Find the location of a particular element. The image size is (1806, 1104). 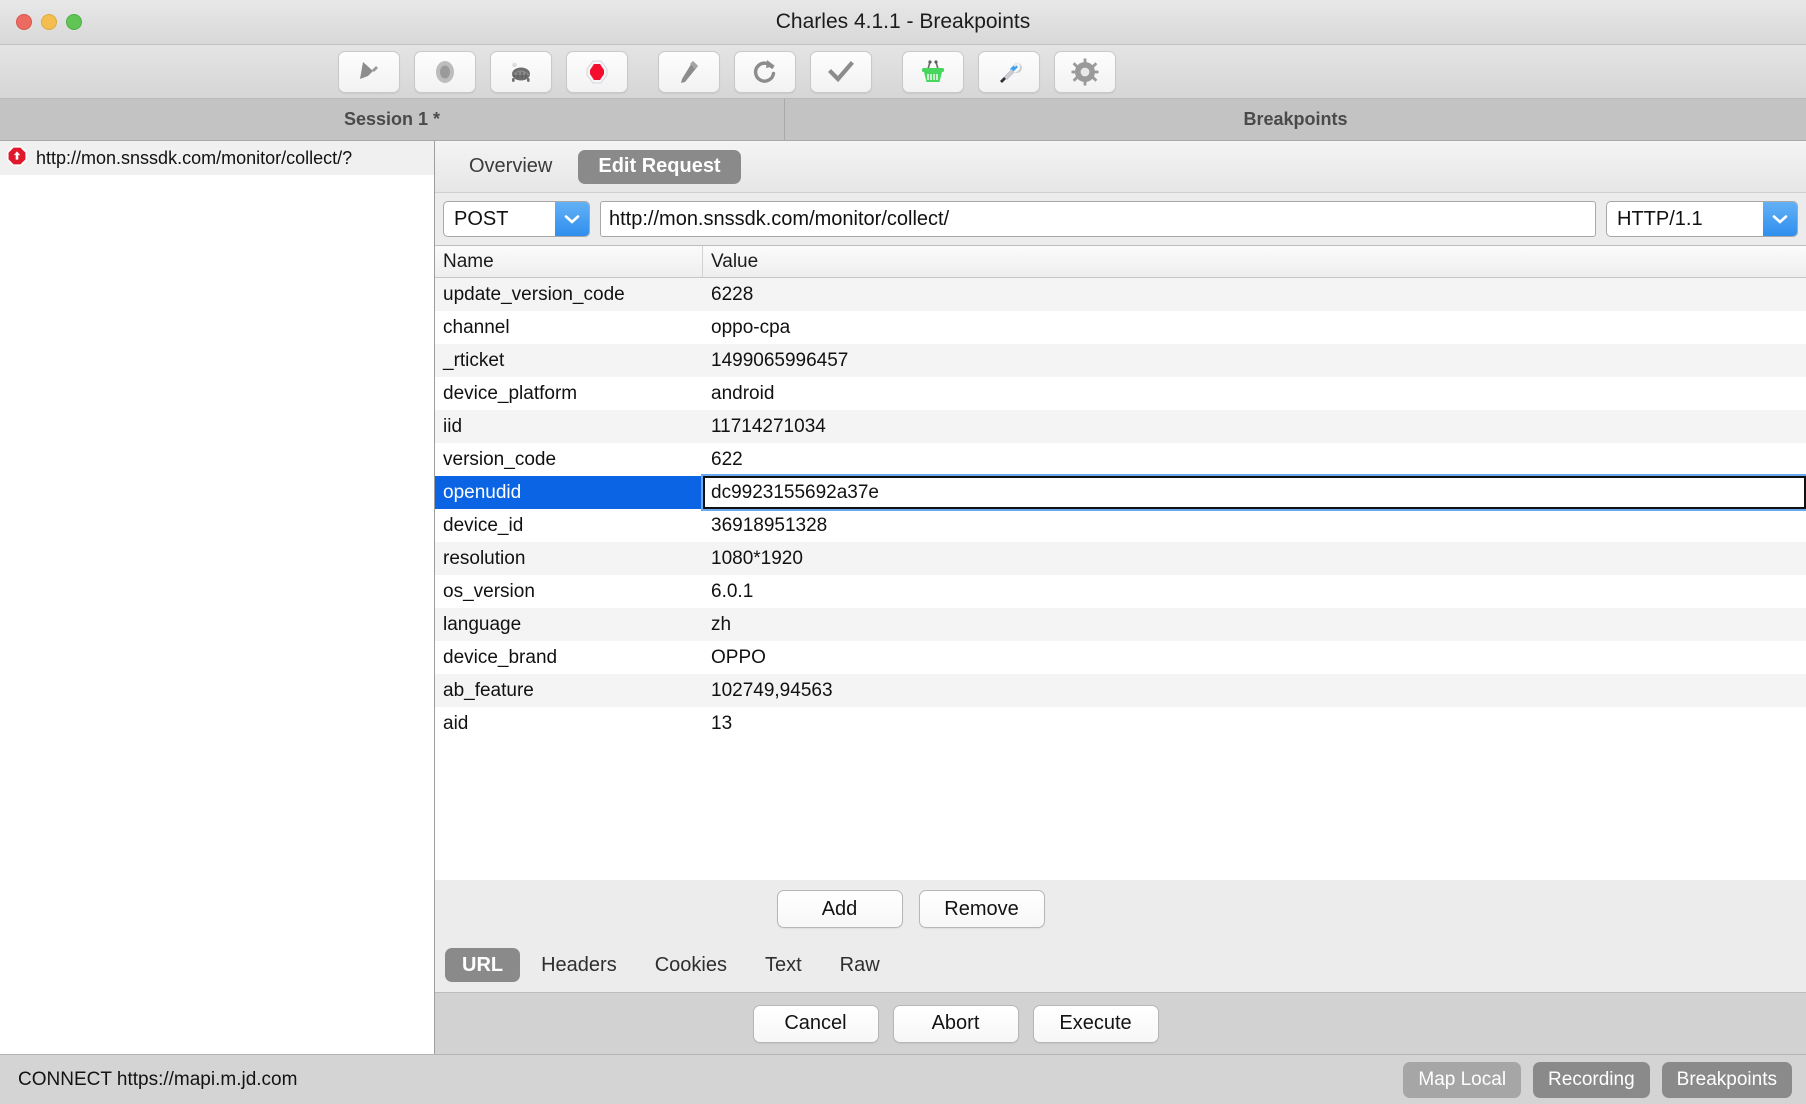

tab-edit-request-label: Edit Request is located at coordinates (659, 166).